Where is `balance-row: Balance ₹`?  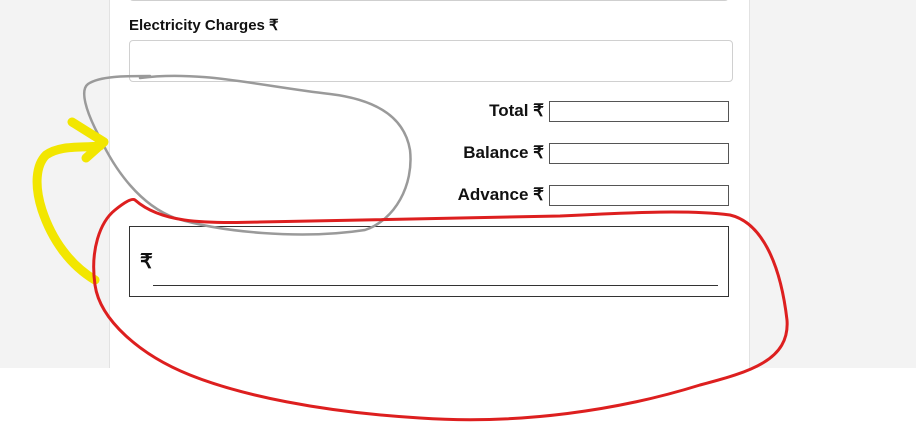
balance-row: Balance ₹ is located at coordinates (596, 153).